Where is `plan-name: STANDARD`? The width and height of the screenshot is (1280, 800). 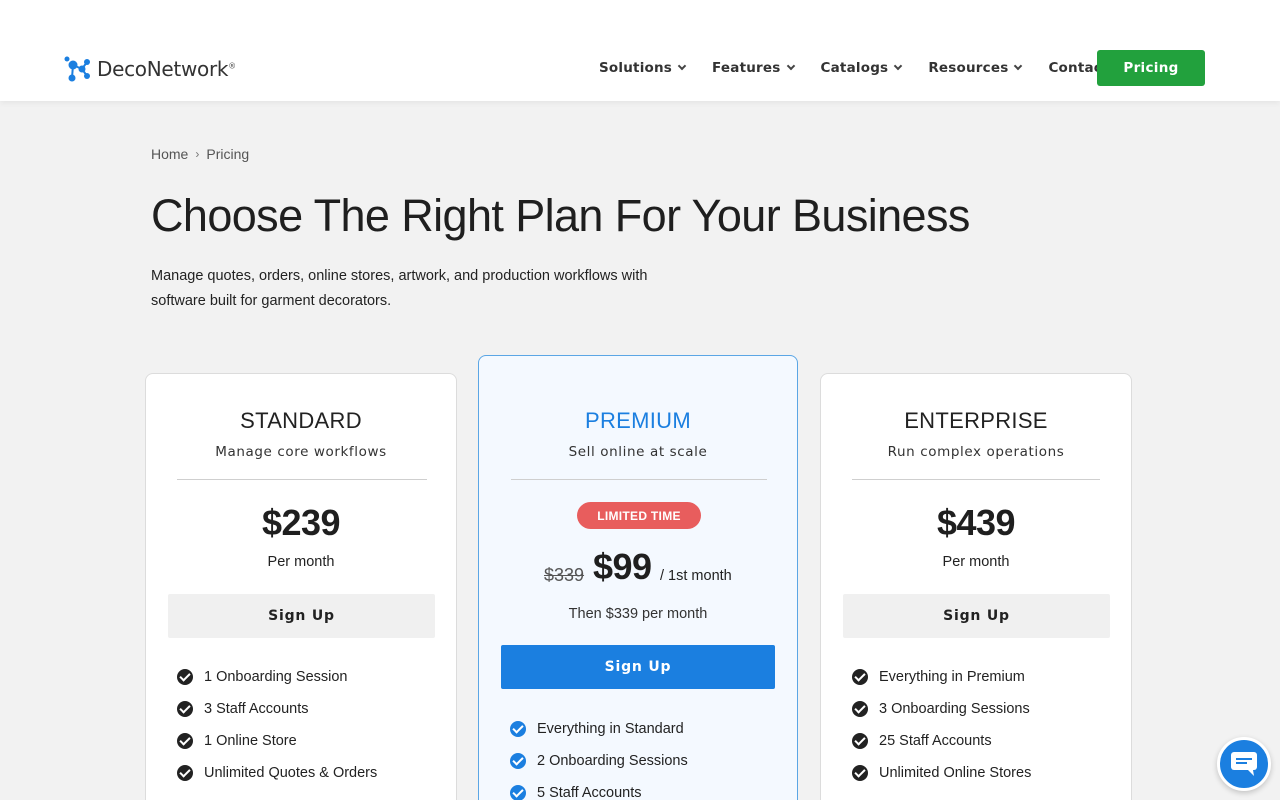 plan-name: STANDARD is located at coordinates (301, 420).